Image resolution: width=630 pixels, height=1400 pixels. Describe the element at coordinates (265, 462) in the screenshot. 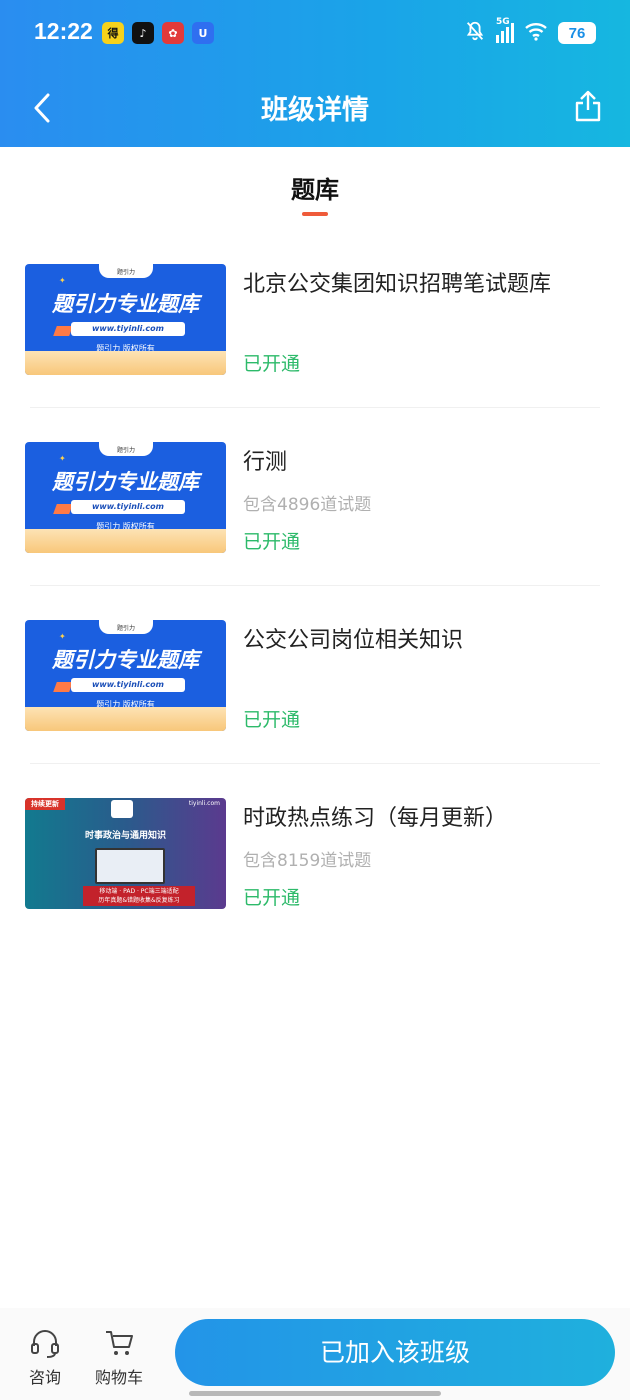

I see `item-title: 行测` at that location.